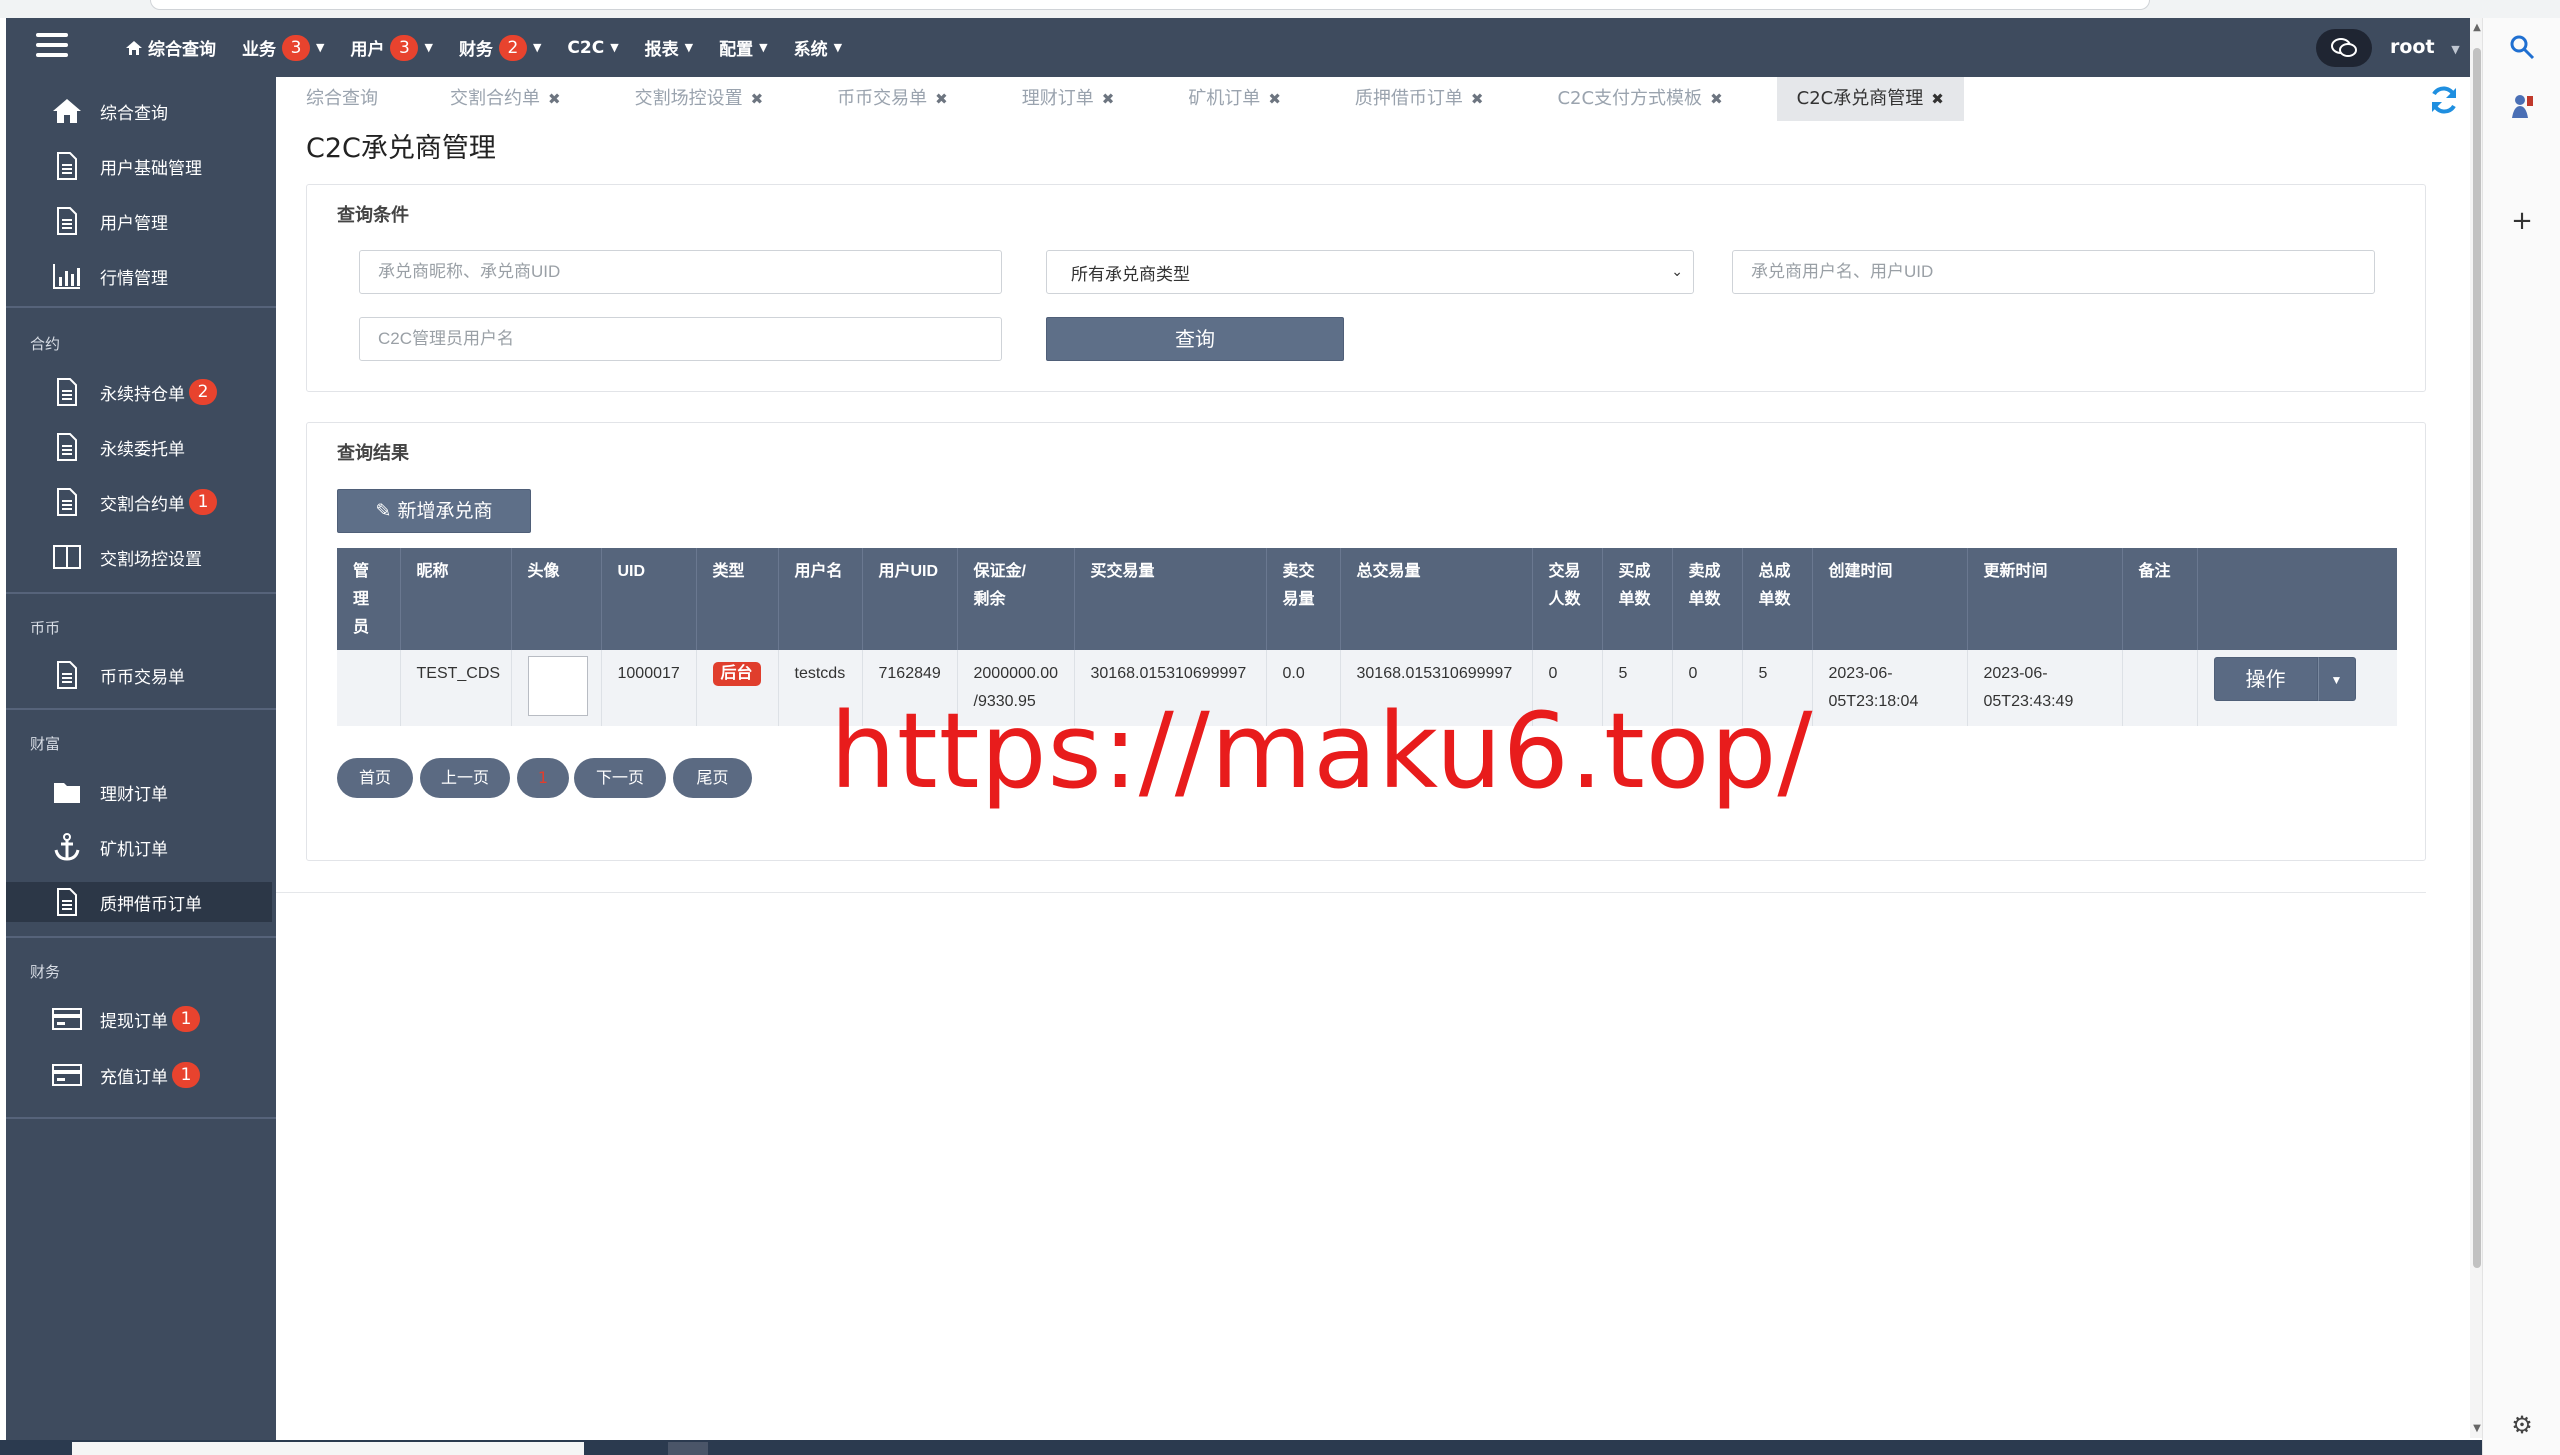 The image size is (2560, 1455). What do you see at coordinates (680, 272) in the screenshot?
I see `merchant-search-input` at bounding box center [680, 272].